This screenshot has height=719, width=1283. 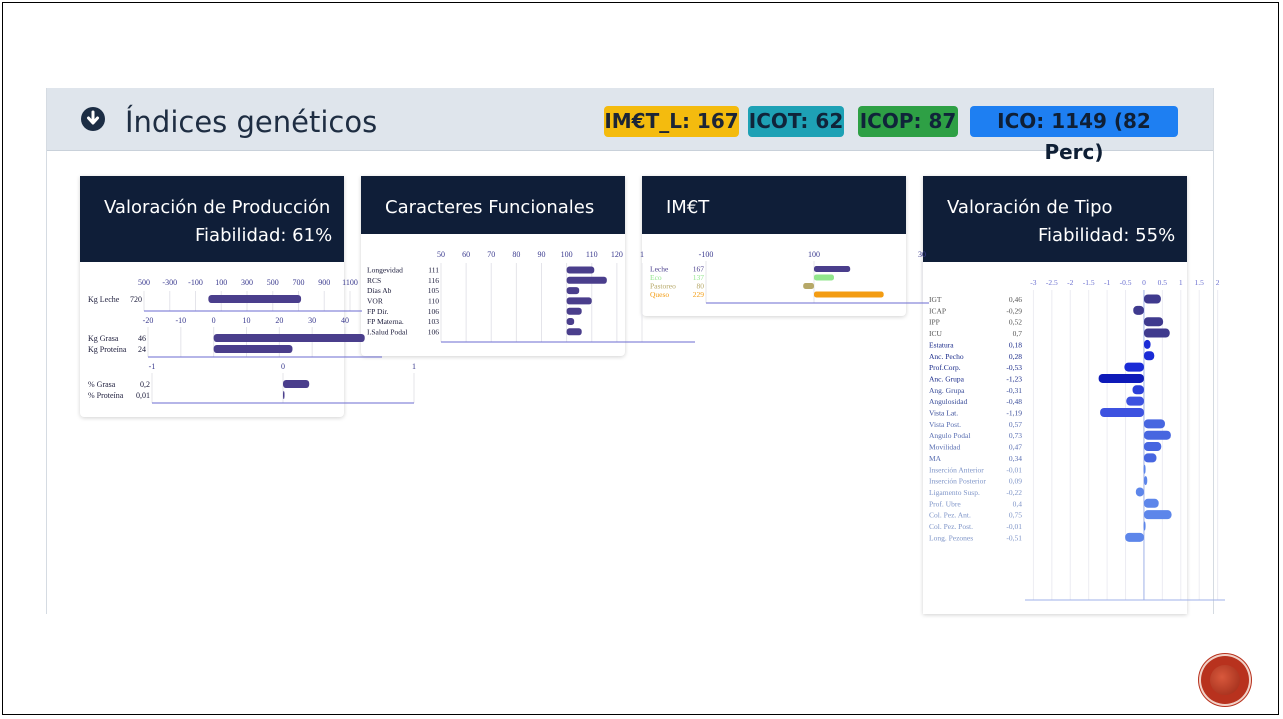 I want to click on tick-label: -1.5, so click(x=1089, y=282).